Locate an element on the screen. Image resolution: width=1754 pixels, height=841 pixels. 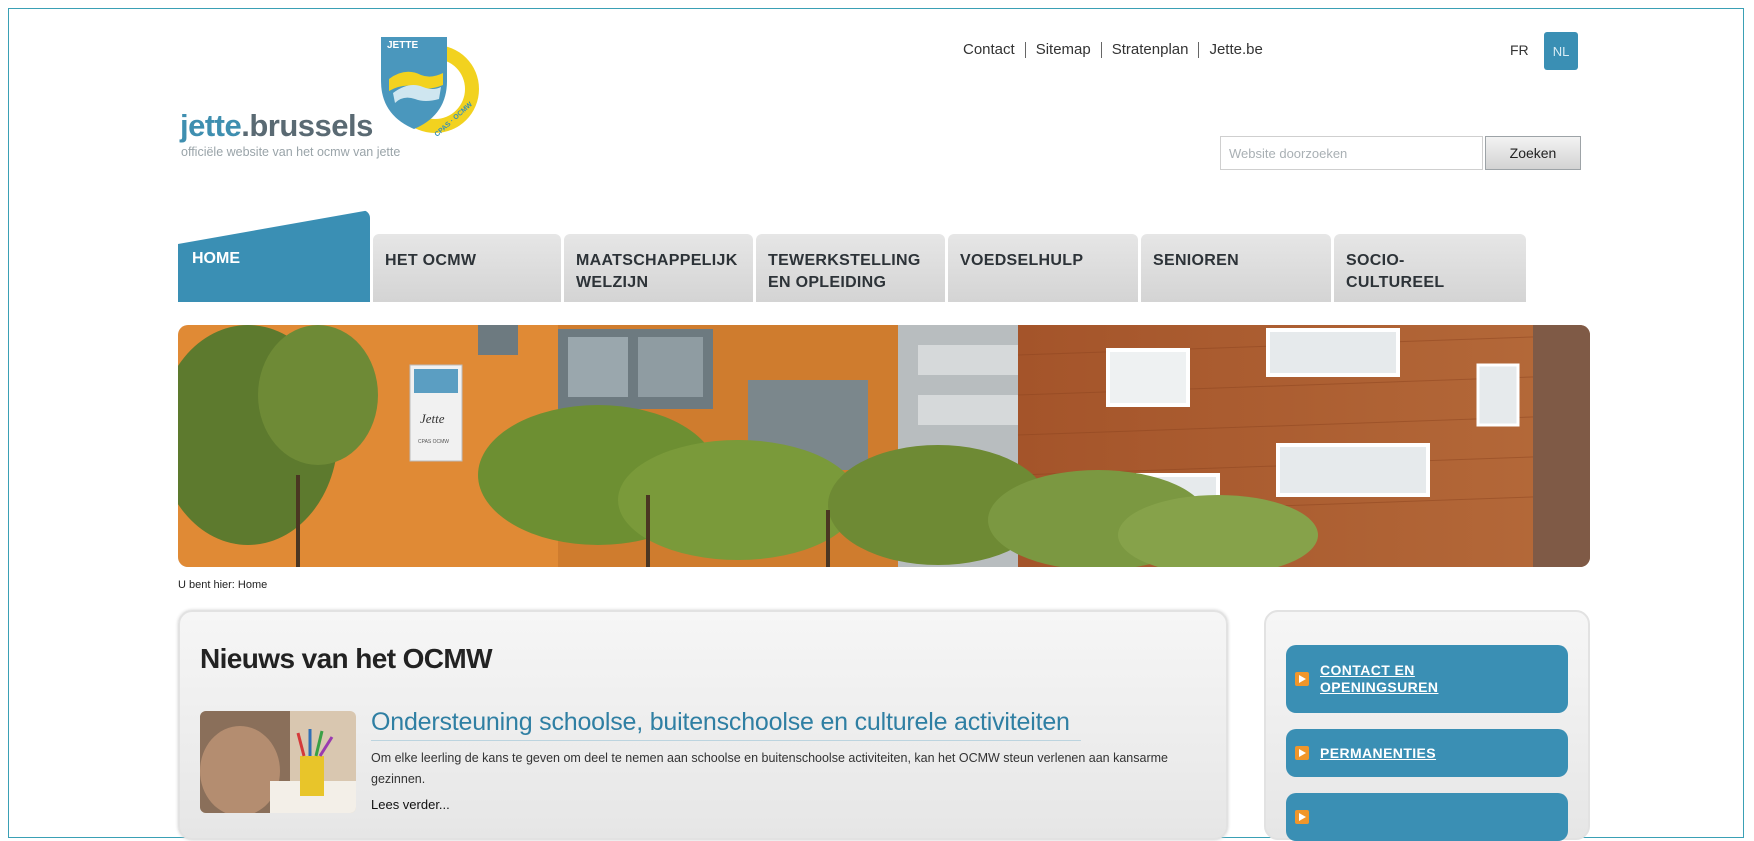
nav-tab-het-ocmw: HET OCMW is located at coordinates (467, 268).